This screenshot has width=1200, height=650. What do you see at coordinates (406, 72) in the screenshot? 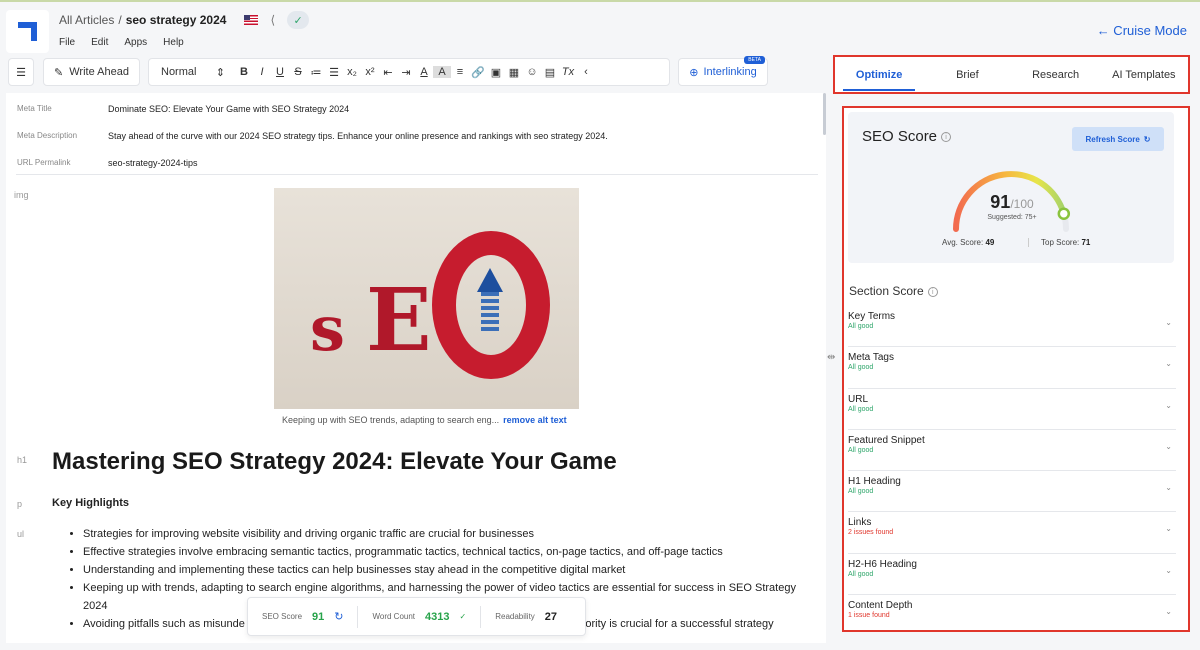
I see `indent-button: ⇥` at bounding box center [406, 72].